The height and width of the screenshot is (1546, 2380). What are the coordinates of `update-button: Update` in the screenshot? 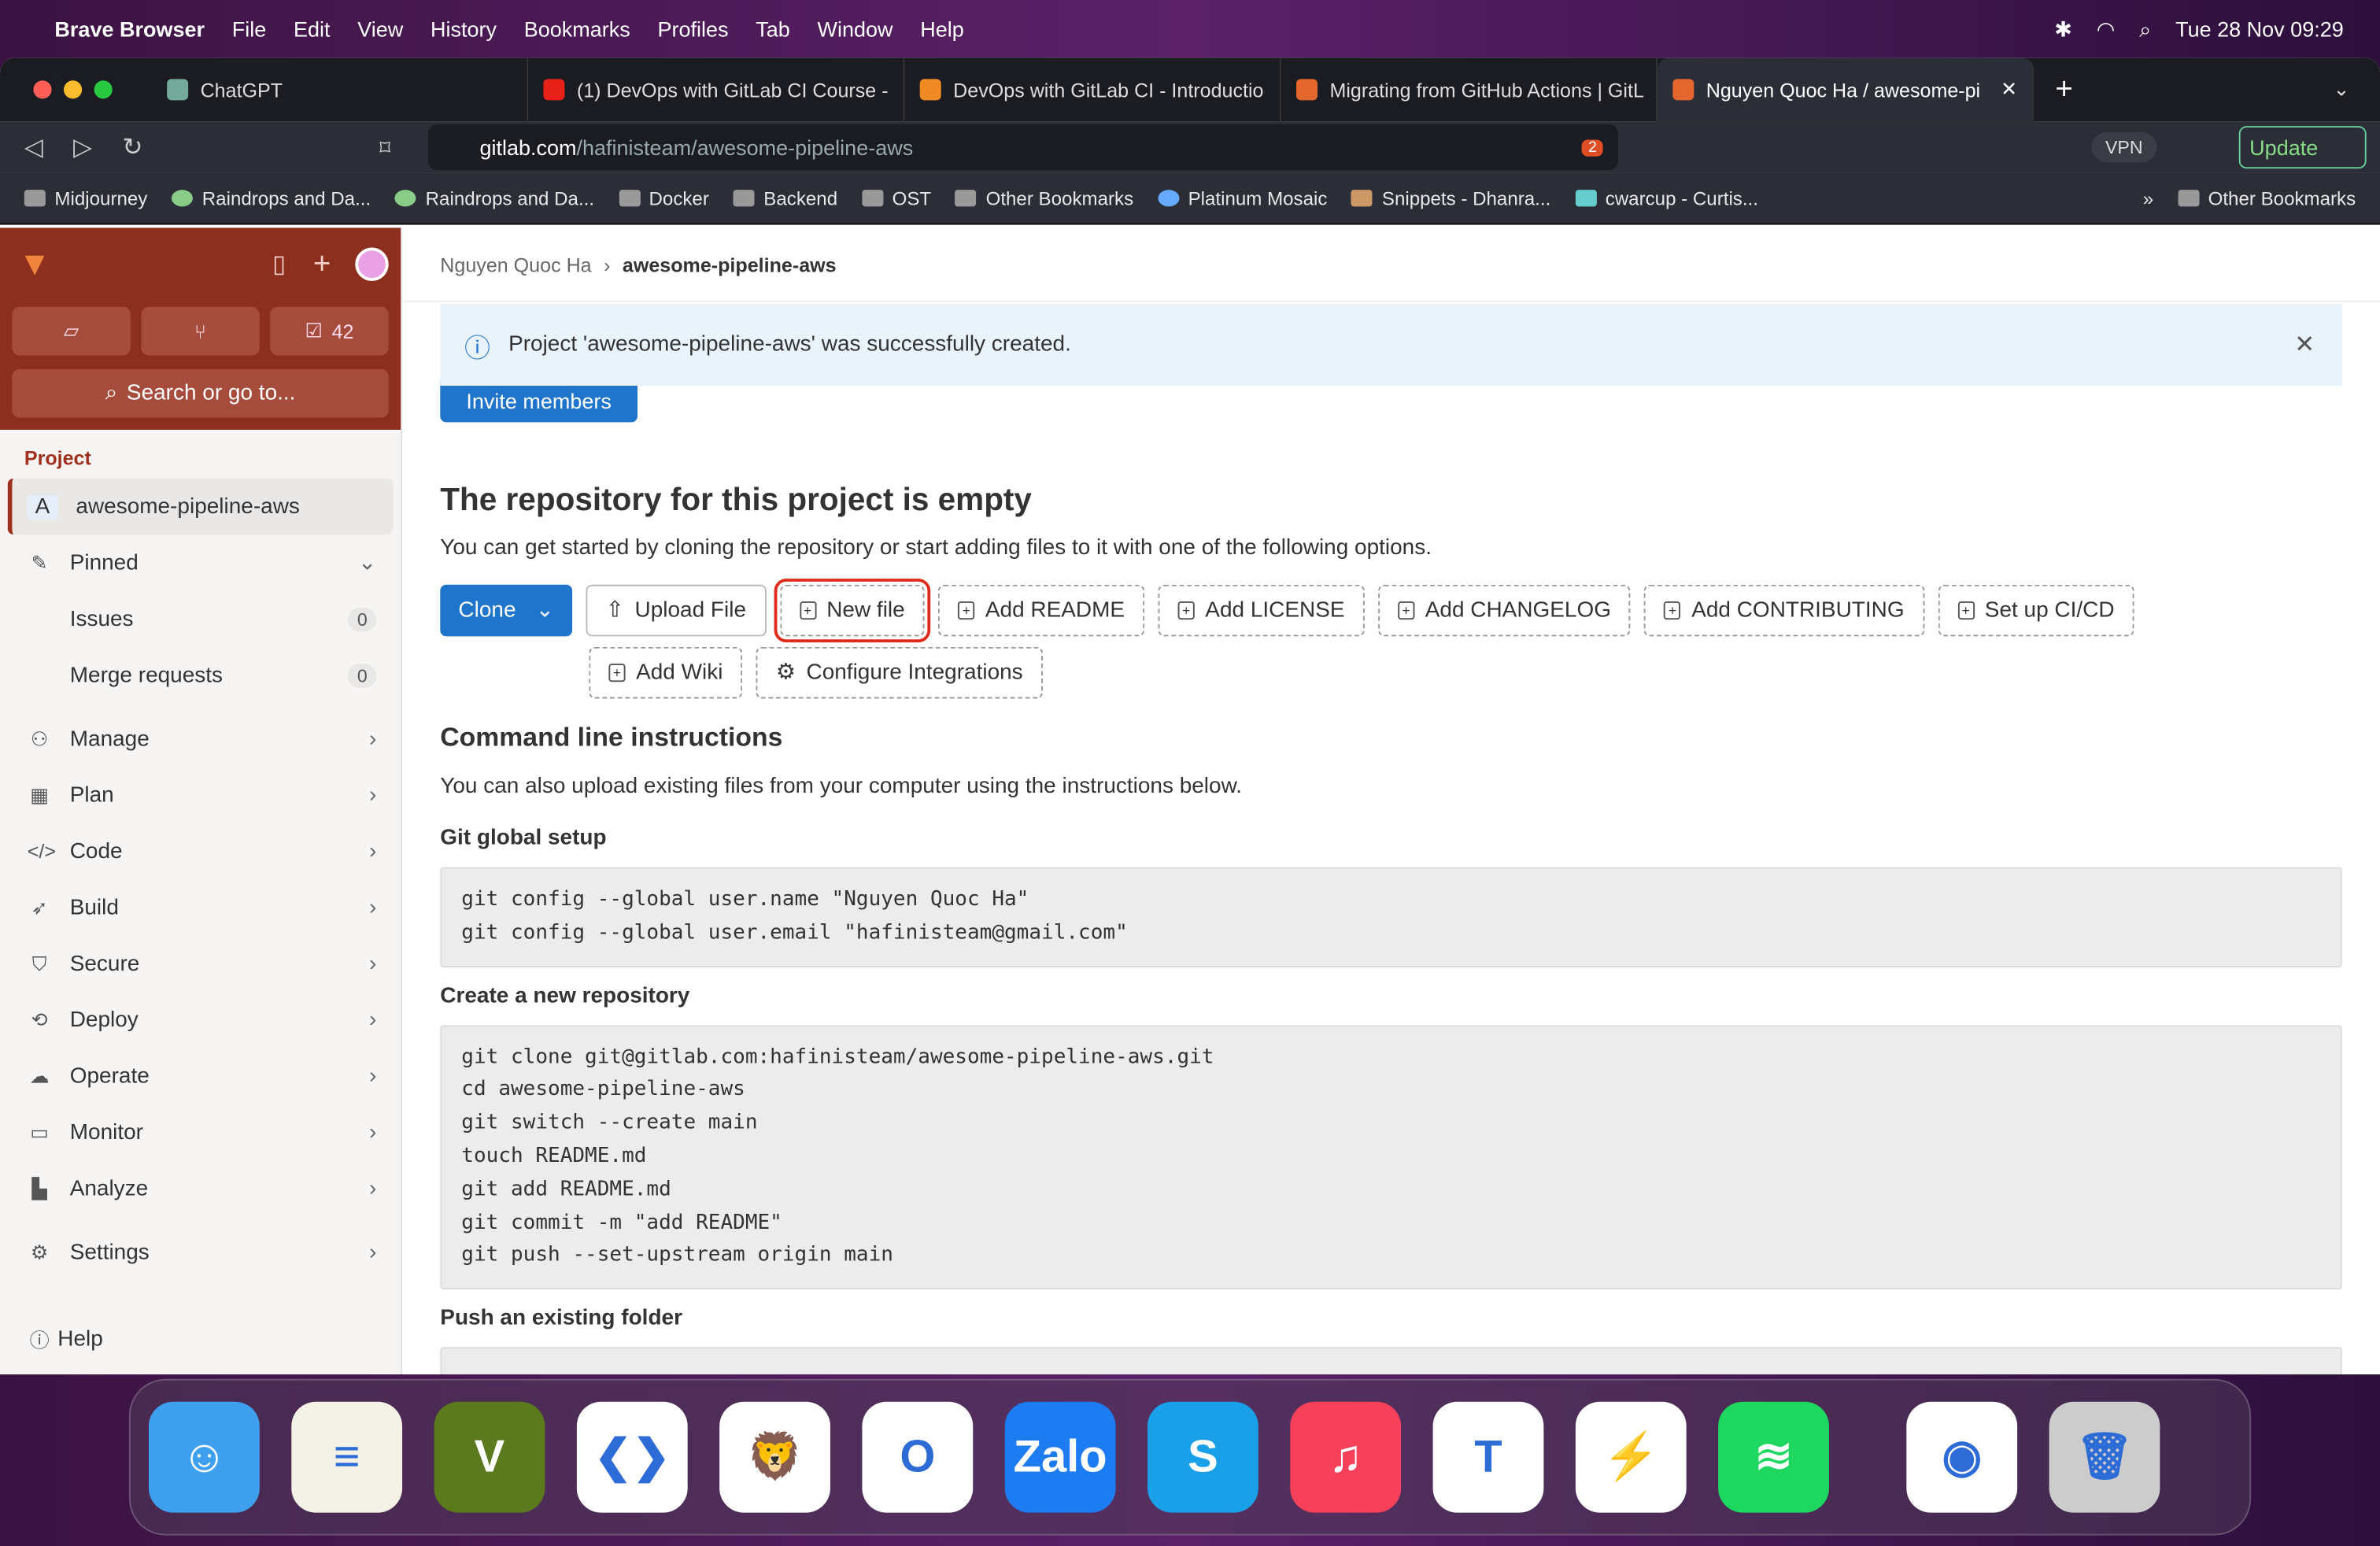 It's located at (2302, 148).